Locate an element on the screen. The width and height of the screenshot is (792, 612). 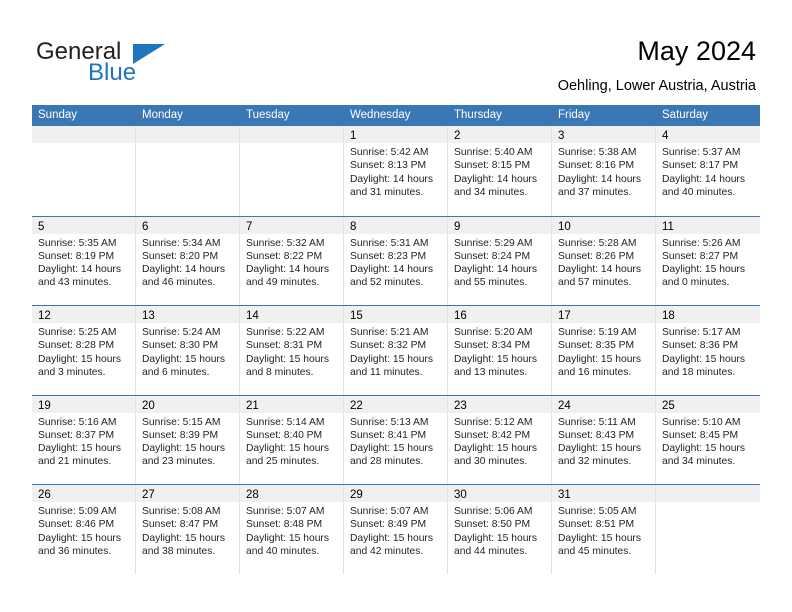
day-number-band: 13 is located at coordinates (187, 314).